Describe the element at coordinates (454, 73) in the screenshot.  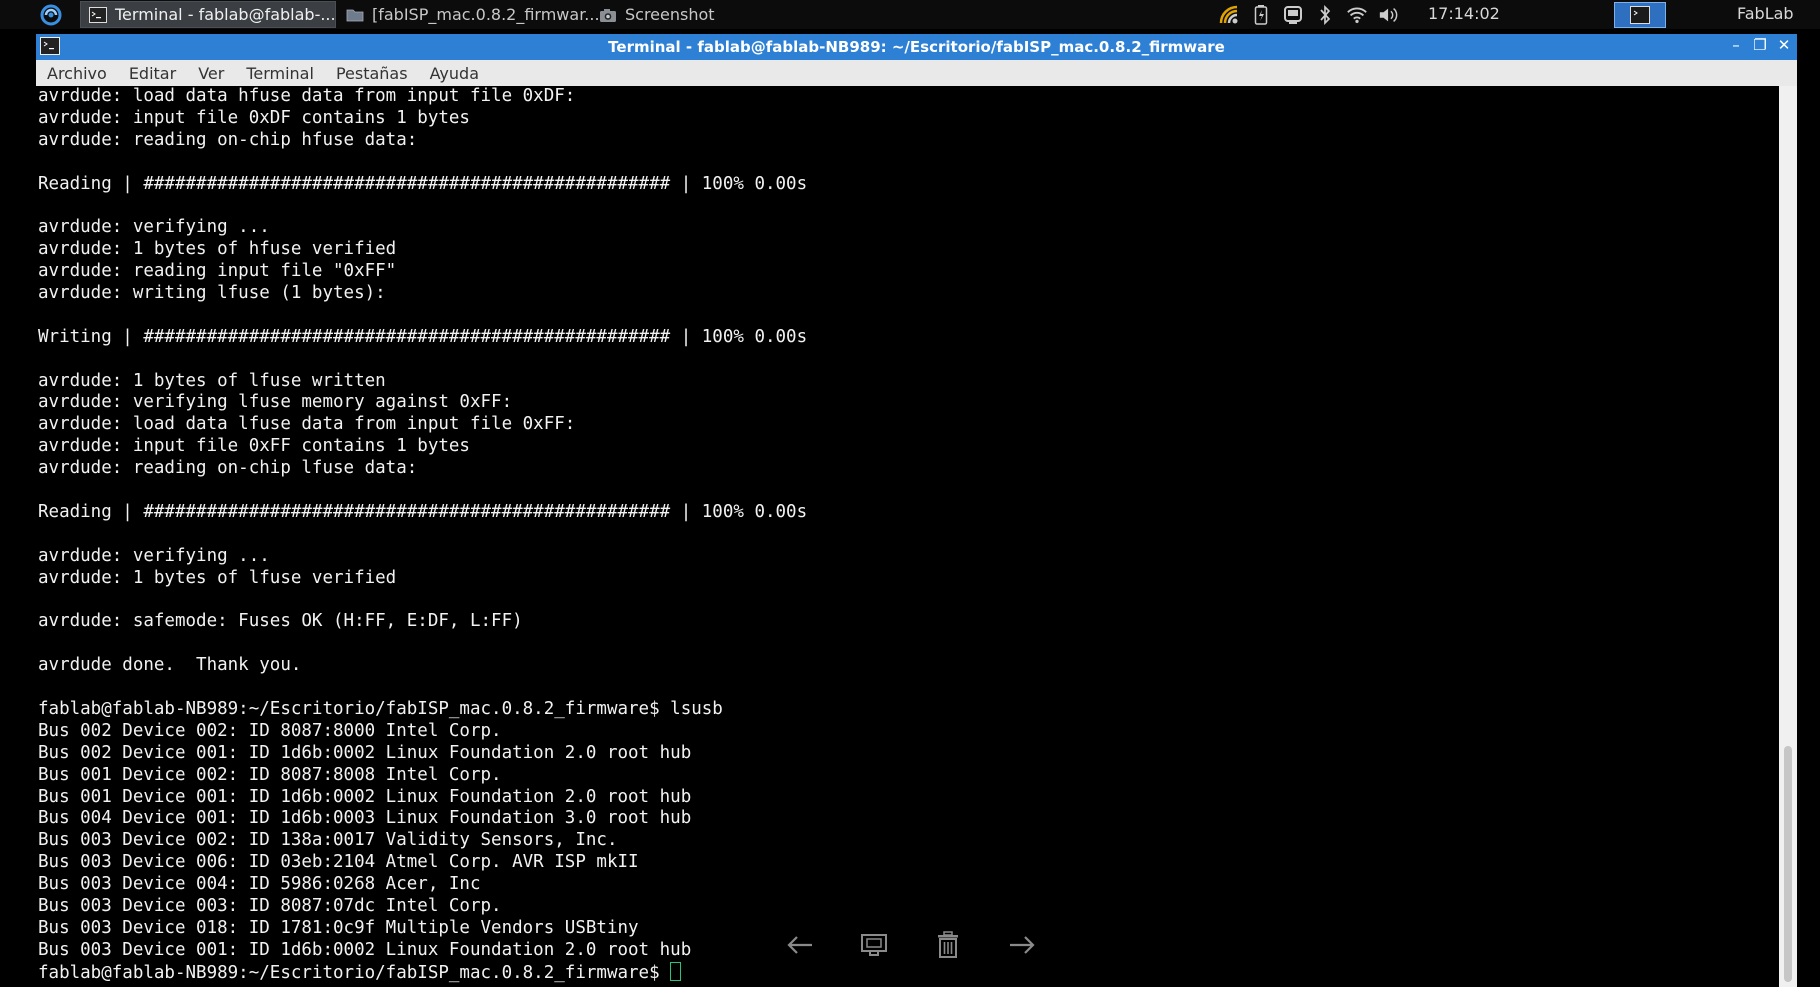
I see `menu-ayuda: Ayuda` at that location.